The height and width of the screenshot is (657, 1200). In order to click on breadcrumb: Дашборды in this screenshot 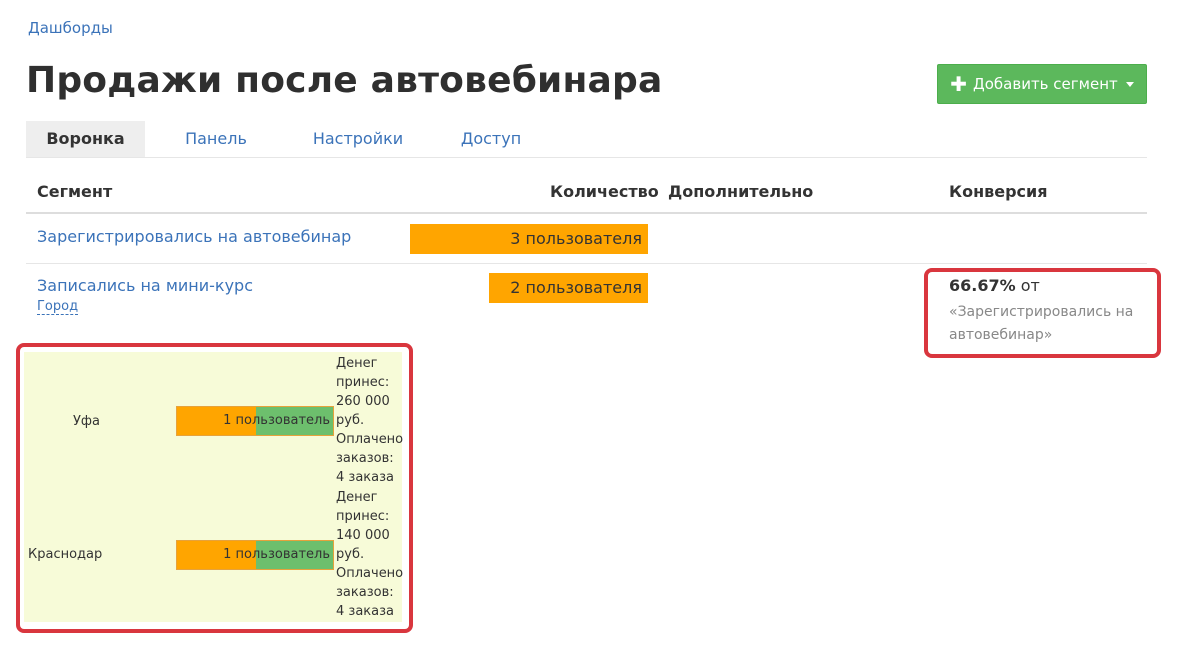, I will do `click(70, 28)`.